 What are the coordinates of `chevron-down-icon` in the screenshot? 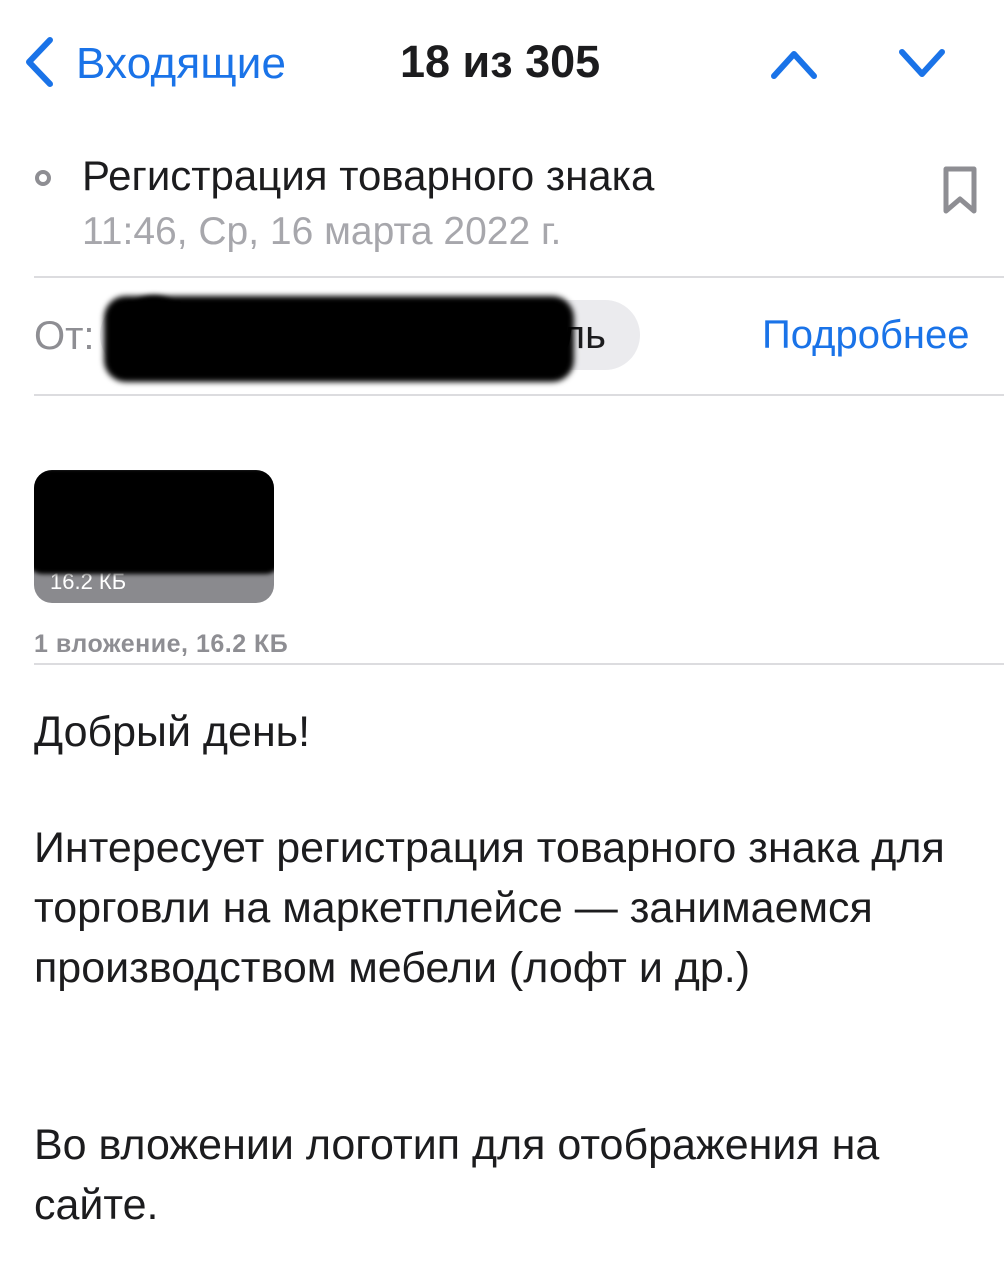 It's located at (922, 71).